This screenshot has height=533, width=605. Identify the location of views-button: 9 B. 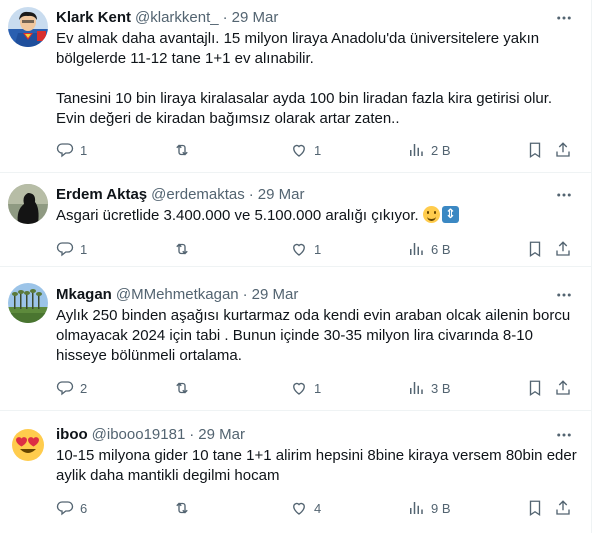
(429, 508).